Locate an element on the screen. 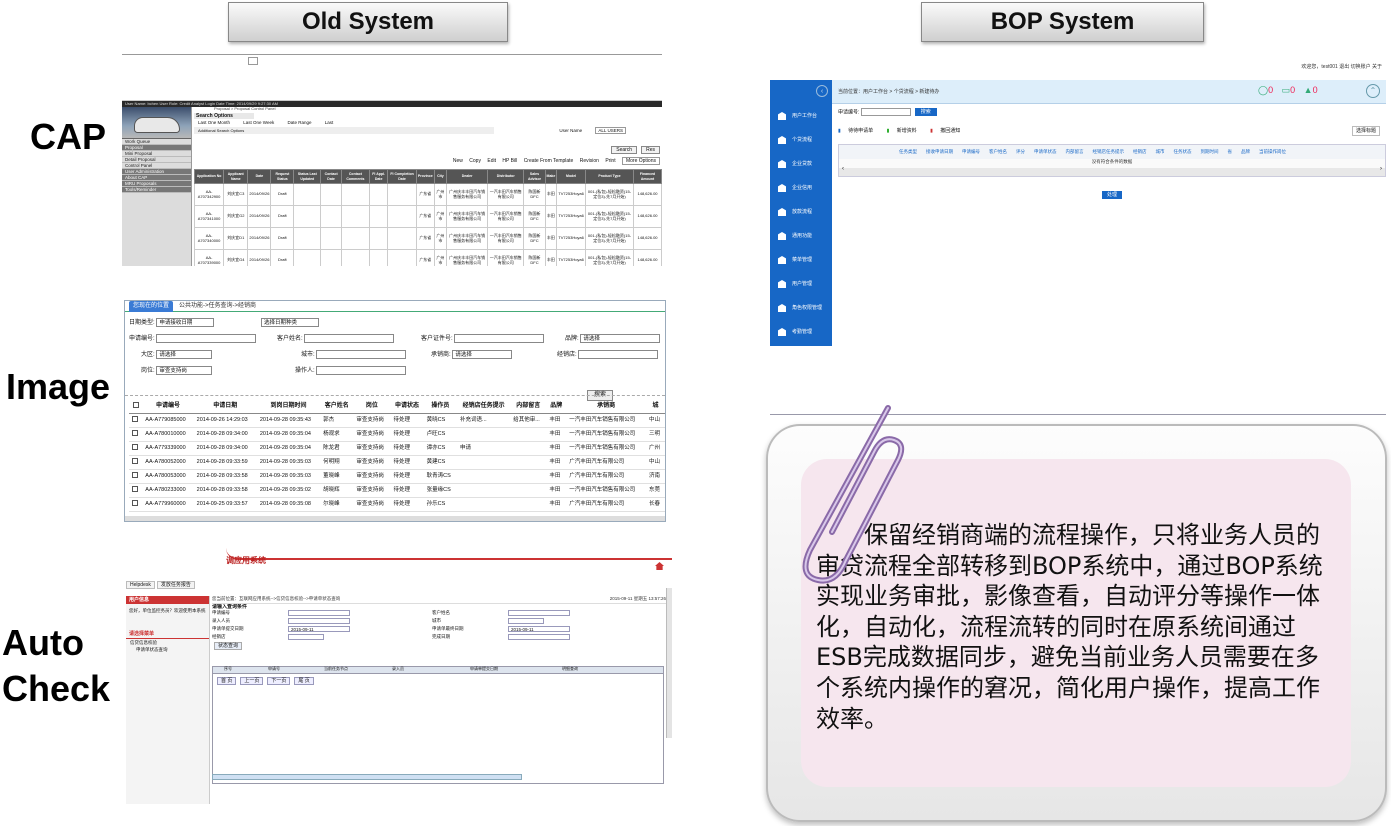  sidebar-item: 企业信用 is located at coordinates (801, 188).